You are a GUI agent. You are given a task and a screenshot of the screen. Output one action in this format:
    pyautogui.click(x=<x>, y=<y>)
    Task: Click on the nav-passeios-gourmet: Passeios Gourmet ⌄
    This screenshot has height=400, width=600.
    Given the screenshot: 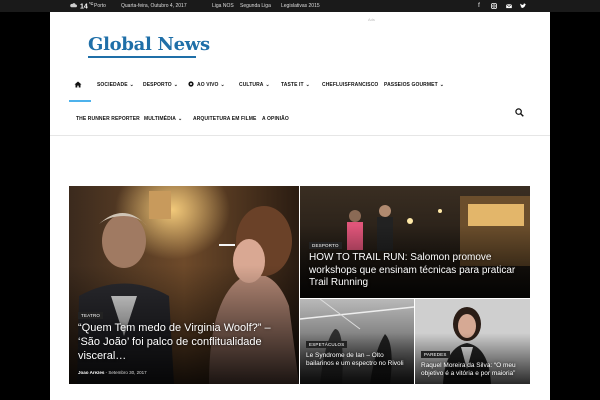 What is the action you would take?
    pyautogui.click(x=414, y=85)
    